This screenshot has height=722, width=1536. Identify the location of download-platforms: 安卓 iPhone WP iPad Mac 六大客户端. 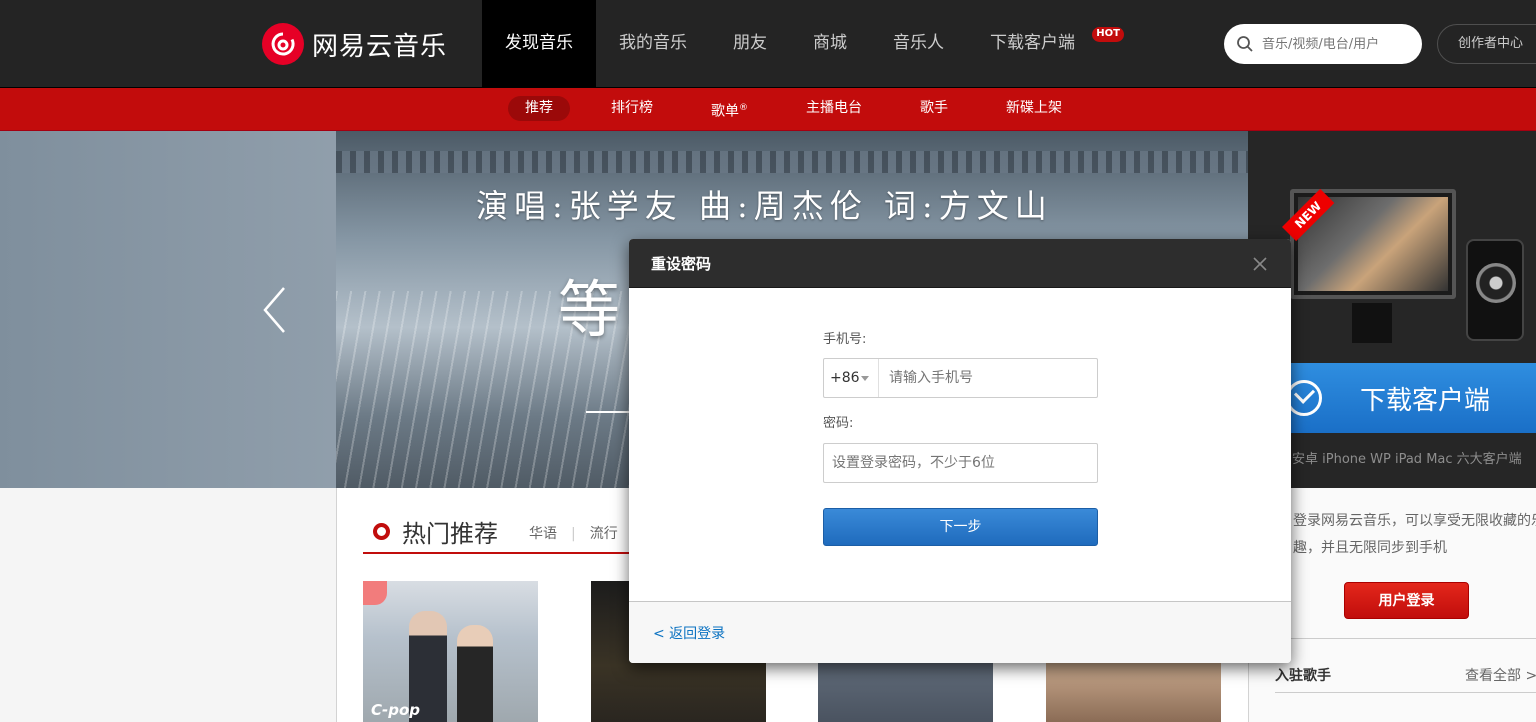
(1407, 459).